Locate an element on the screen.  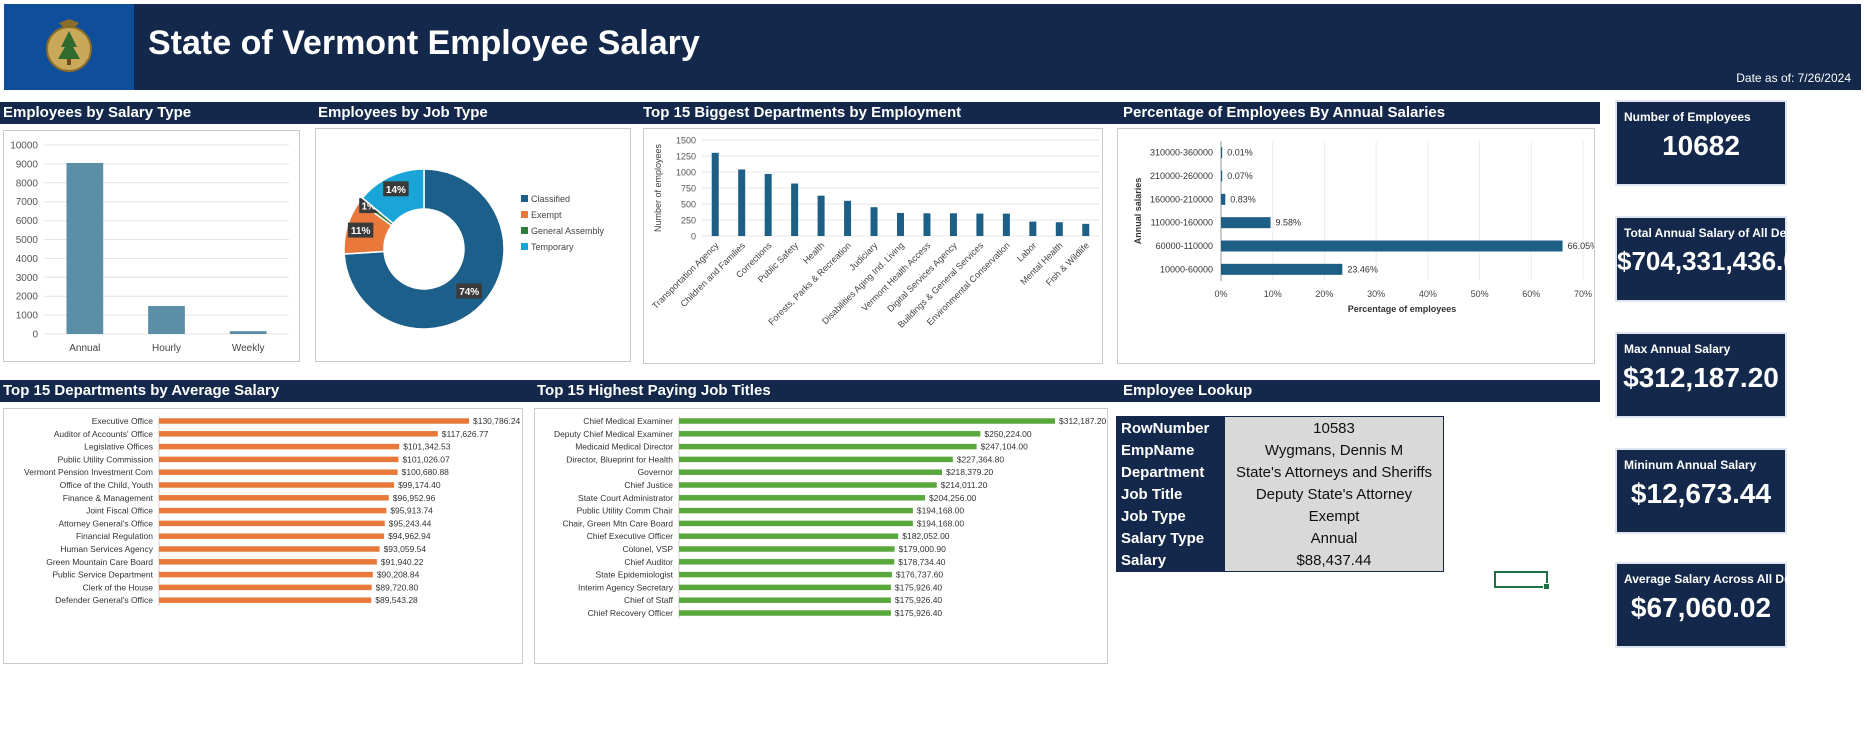
lookup-key: Job Type is located at coordinates (1171, 516).